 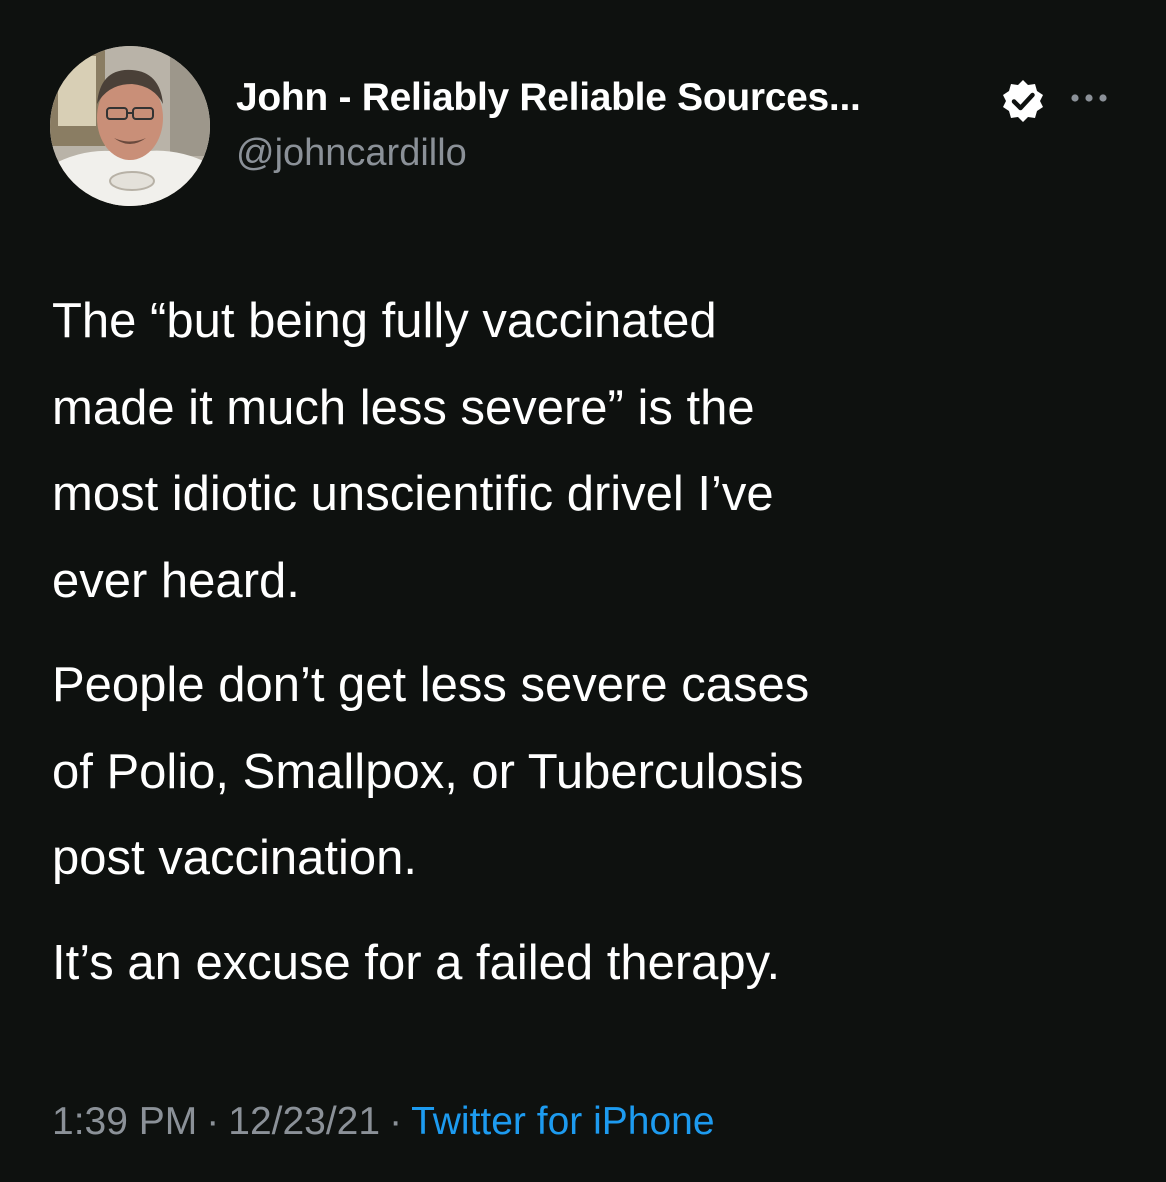 What do you see at coordinates (351, 153) in the screenshot?
I see `author-handle: @johncardillo` at bounding box center [351, 153].